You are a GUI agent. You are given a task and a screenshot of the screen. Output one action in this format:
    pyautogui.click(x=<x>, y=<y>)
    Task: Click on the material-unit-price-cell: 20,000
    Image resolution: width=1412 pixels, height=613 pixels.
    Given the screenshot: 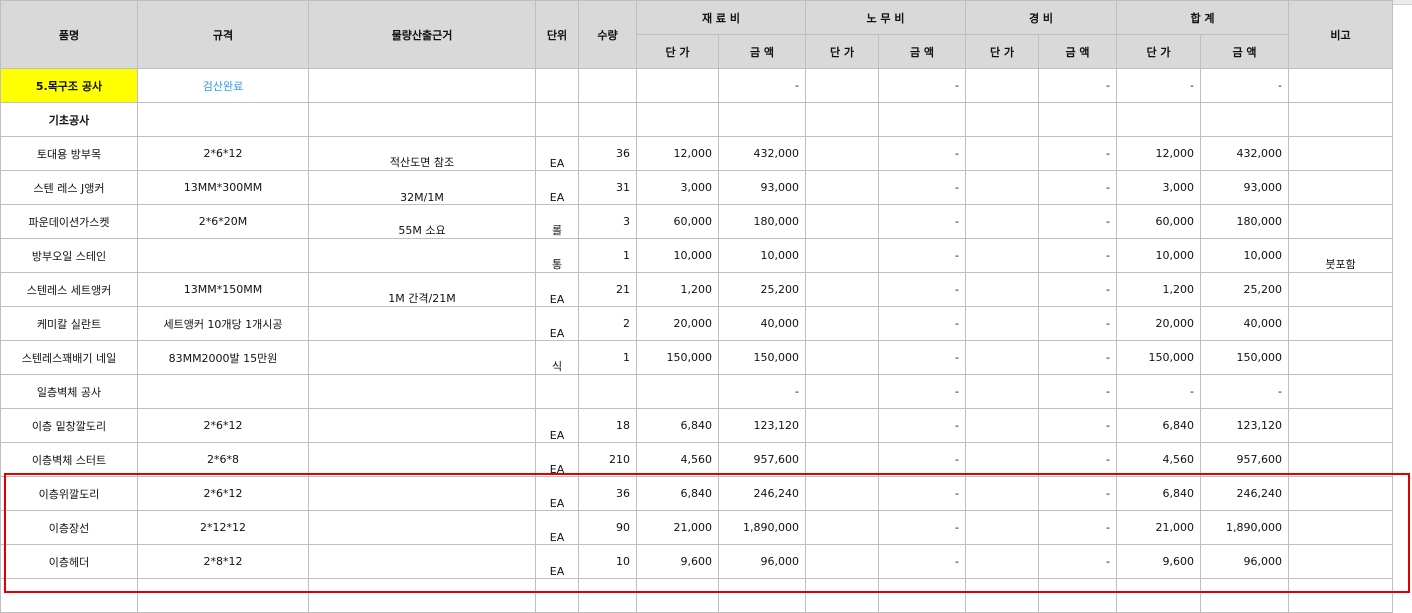 What is the action you would take?
    pyautogui.click(x=677, y=323)
    